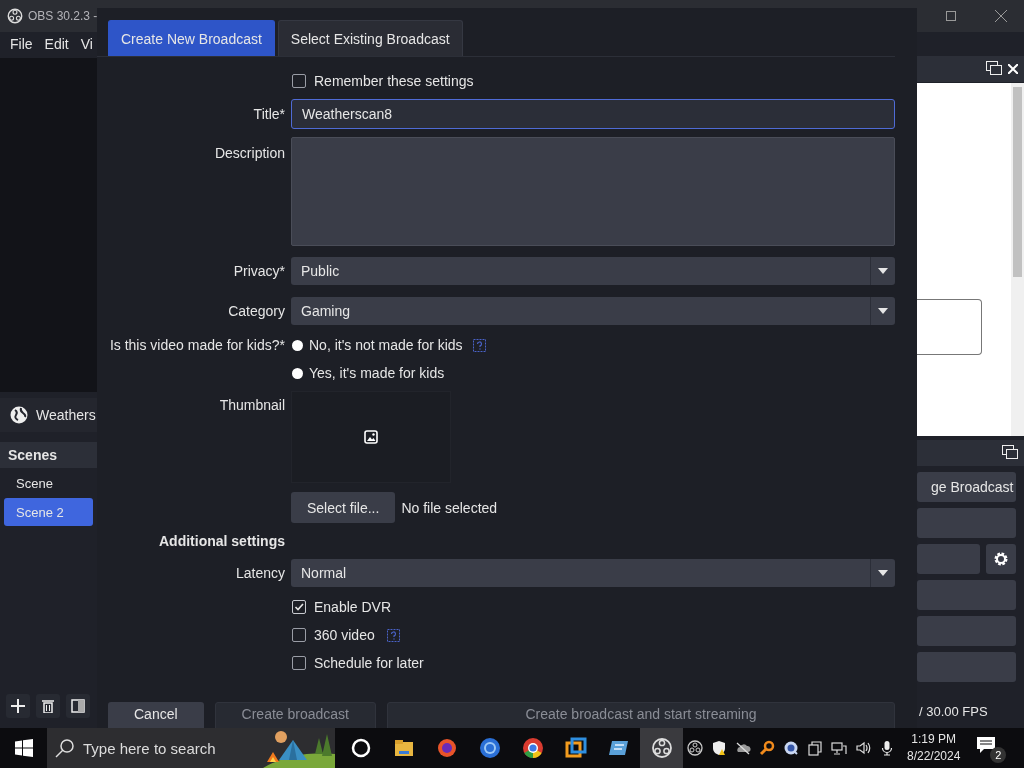 Image resolution: width=1024 pixels, height=768 pixels. What do you see at coordinates (65, 748) in the screenshot?
I see `search-icon` at bounding box center [65, 748].